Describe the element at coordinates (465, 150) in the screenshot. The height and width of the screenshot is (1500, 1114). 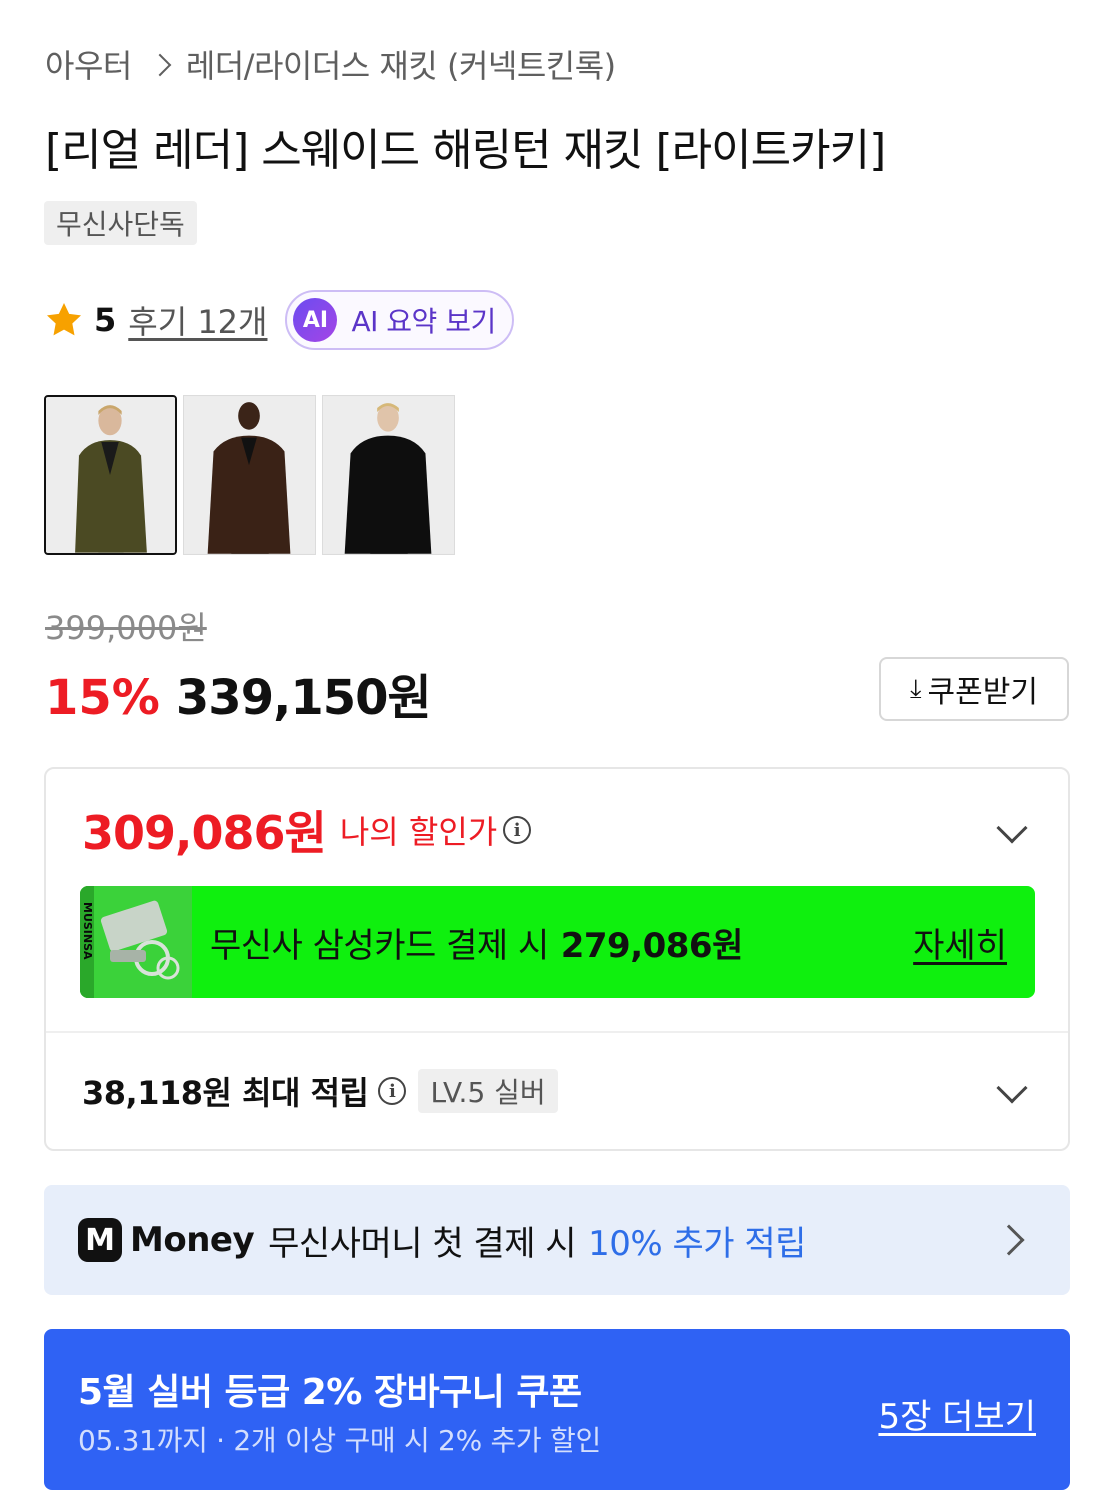
I see `product-title: [리얼 레더] 스웨이드 해링턴 재킷 [라이트카키]` at that location.